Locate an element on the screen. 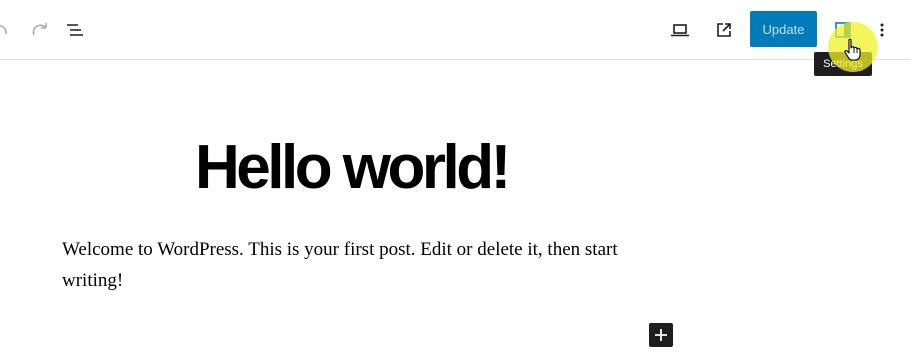 Image resolution: width=911 pixels, height=357 pixels. update-button: Update is located at coordinates (783, 29).